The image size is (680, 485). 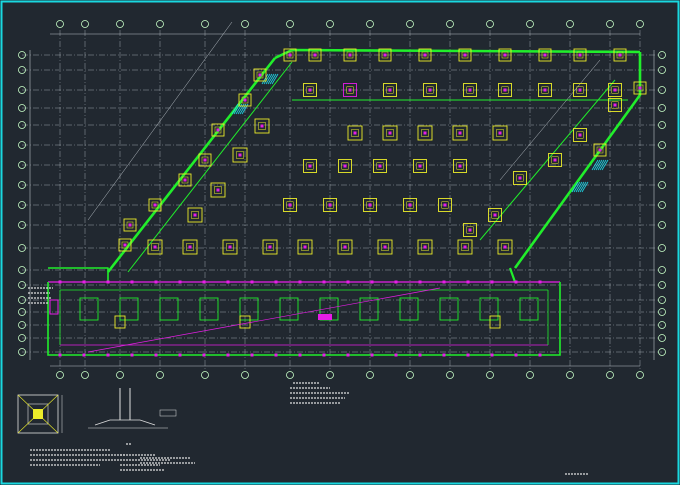 What do you see at coordinates (132, 408) in the screenshot?
I see `footing-detail-section` at bounding box center [132, 408].